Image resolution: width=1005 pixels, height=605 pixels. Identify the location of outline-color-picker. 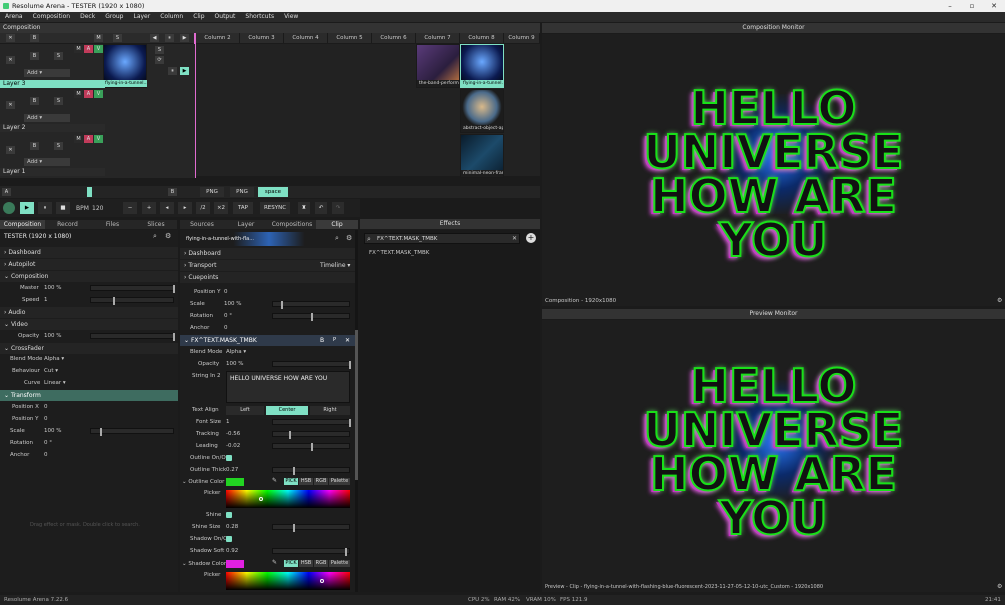
(288, 499).